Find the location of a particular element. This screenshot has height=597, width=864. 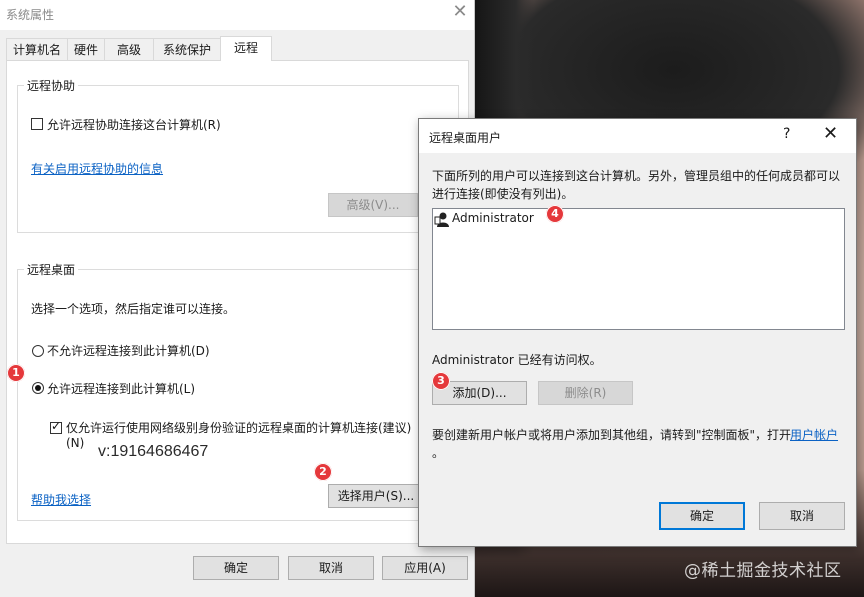

tab-advanced: 高级 is located at coordinates (129, 49).